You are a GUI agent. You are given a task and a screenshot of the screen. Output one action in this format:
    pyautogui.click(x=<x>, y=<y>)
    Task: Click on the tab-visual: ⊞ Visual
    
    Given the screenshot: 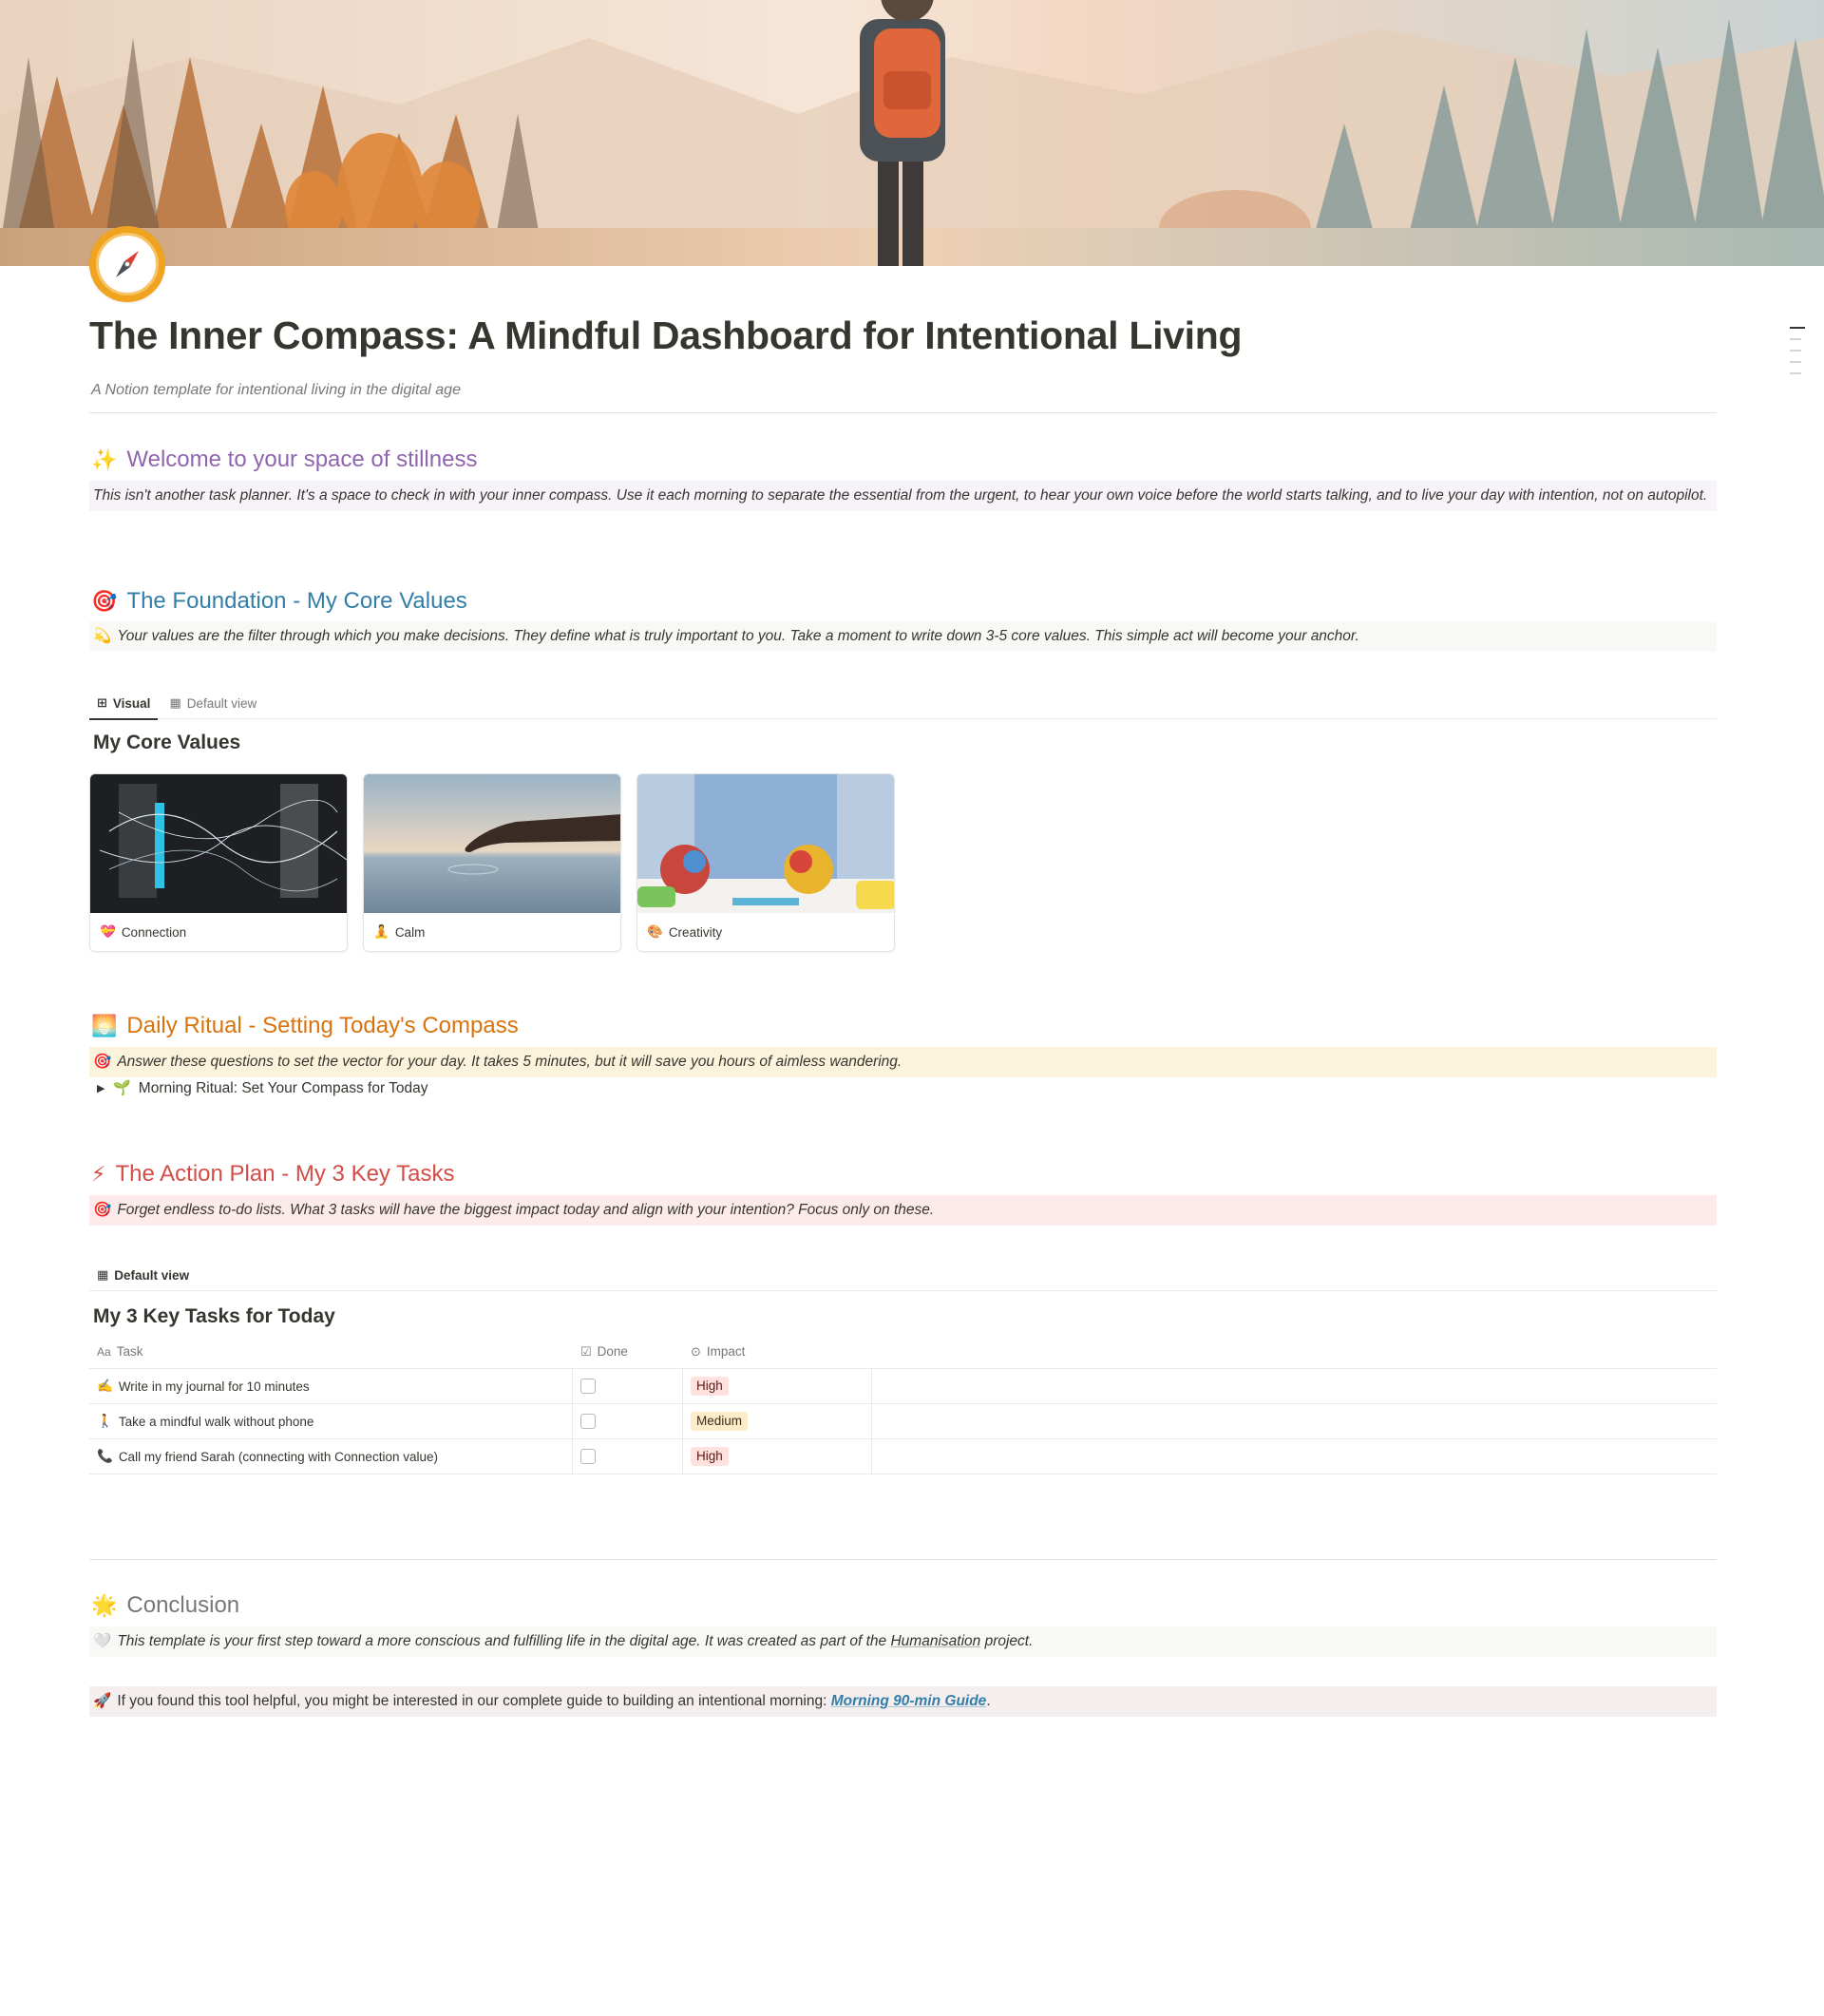 What is the action you would take?
    pyautogui.click(x=124, y=703)
    